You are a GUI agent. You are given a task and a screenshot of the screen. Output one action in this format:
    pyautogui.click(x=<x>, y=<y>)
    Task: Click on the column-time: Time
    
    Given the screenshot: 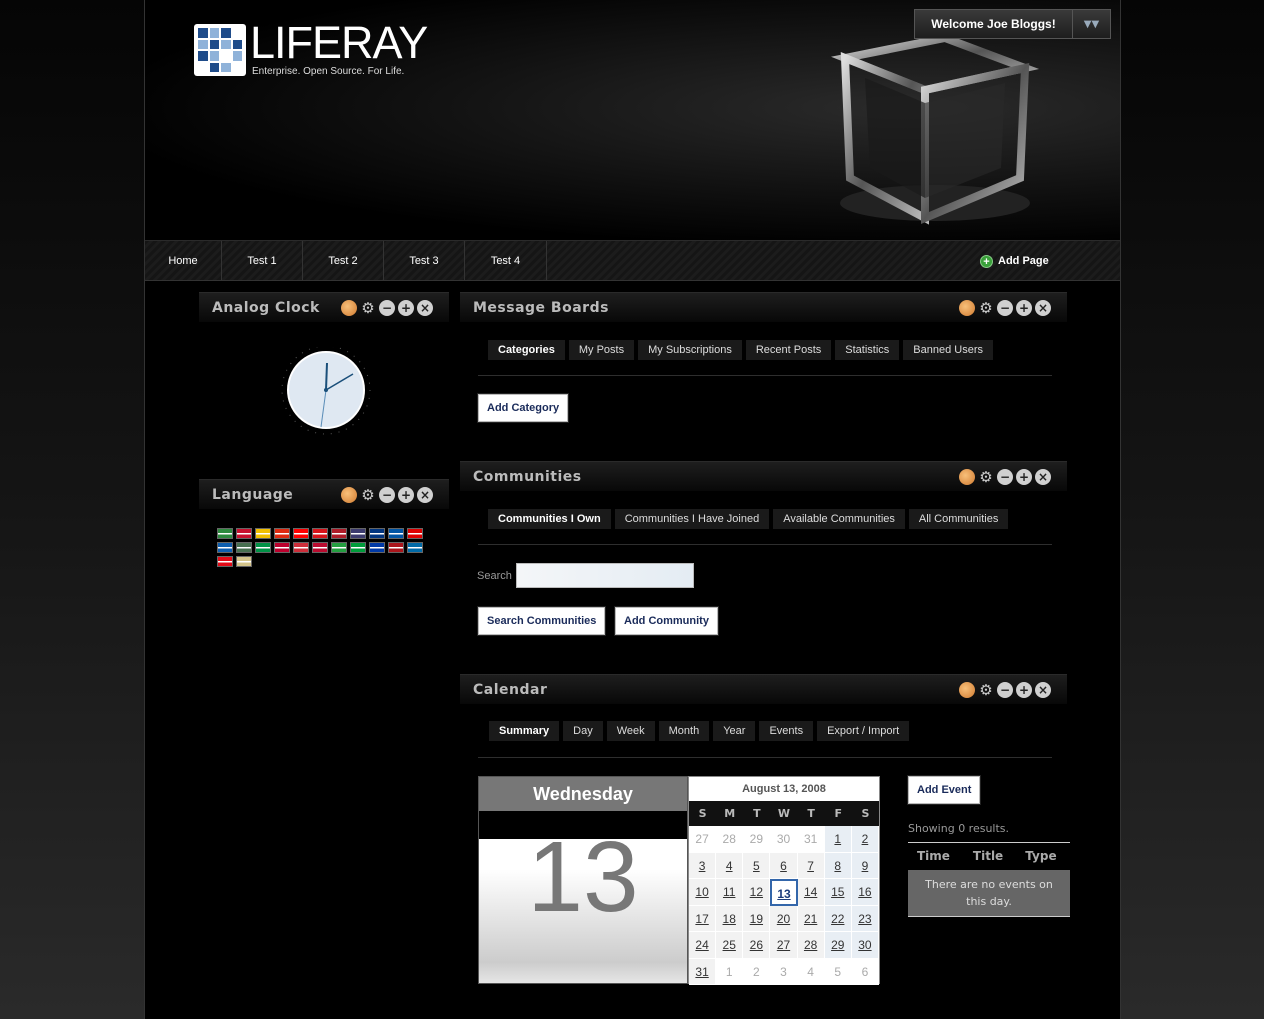 What is the action you would take?
    pyautogui.click(x=936, y=856)
    